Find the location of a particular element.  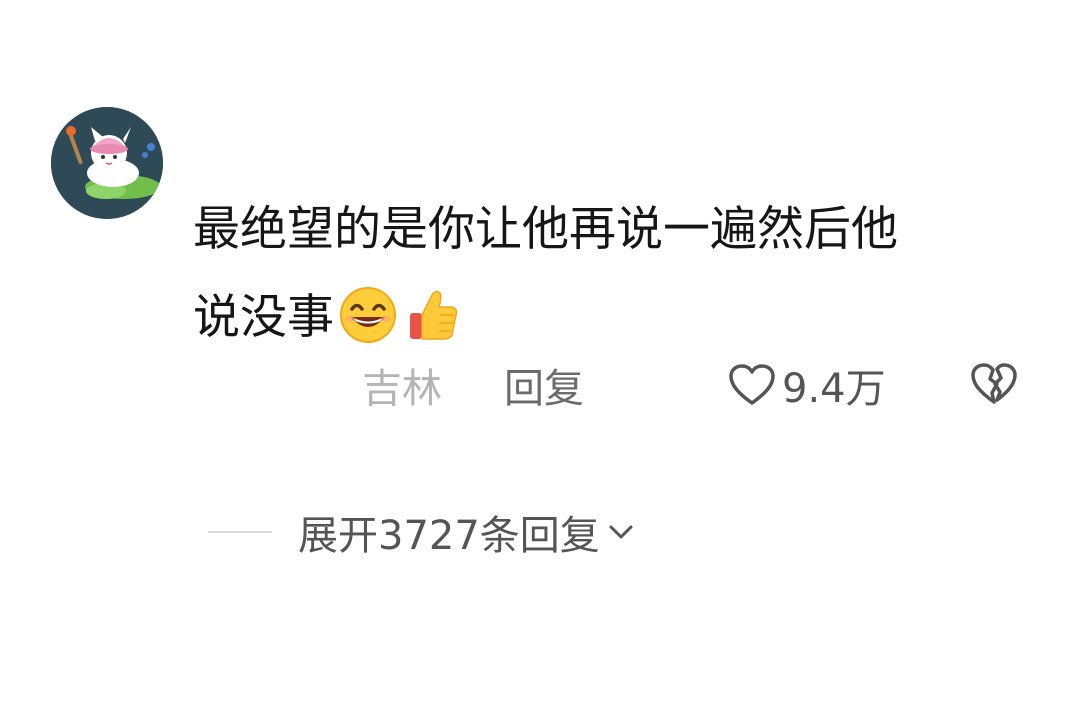

expand-replies-button: 展开3727条回复 is located at coordinates (421, 532).